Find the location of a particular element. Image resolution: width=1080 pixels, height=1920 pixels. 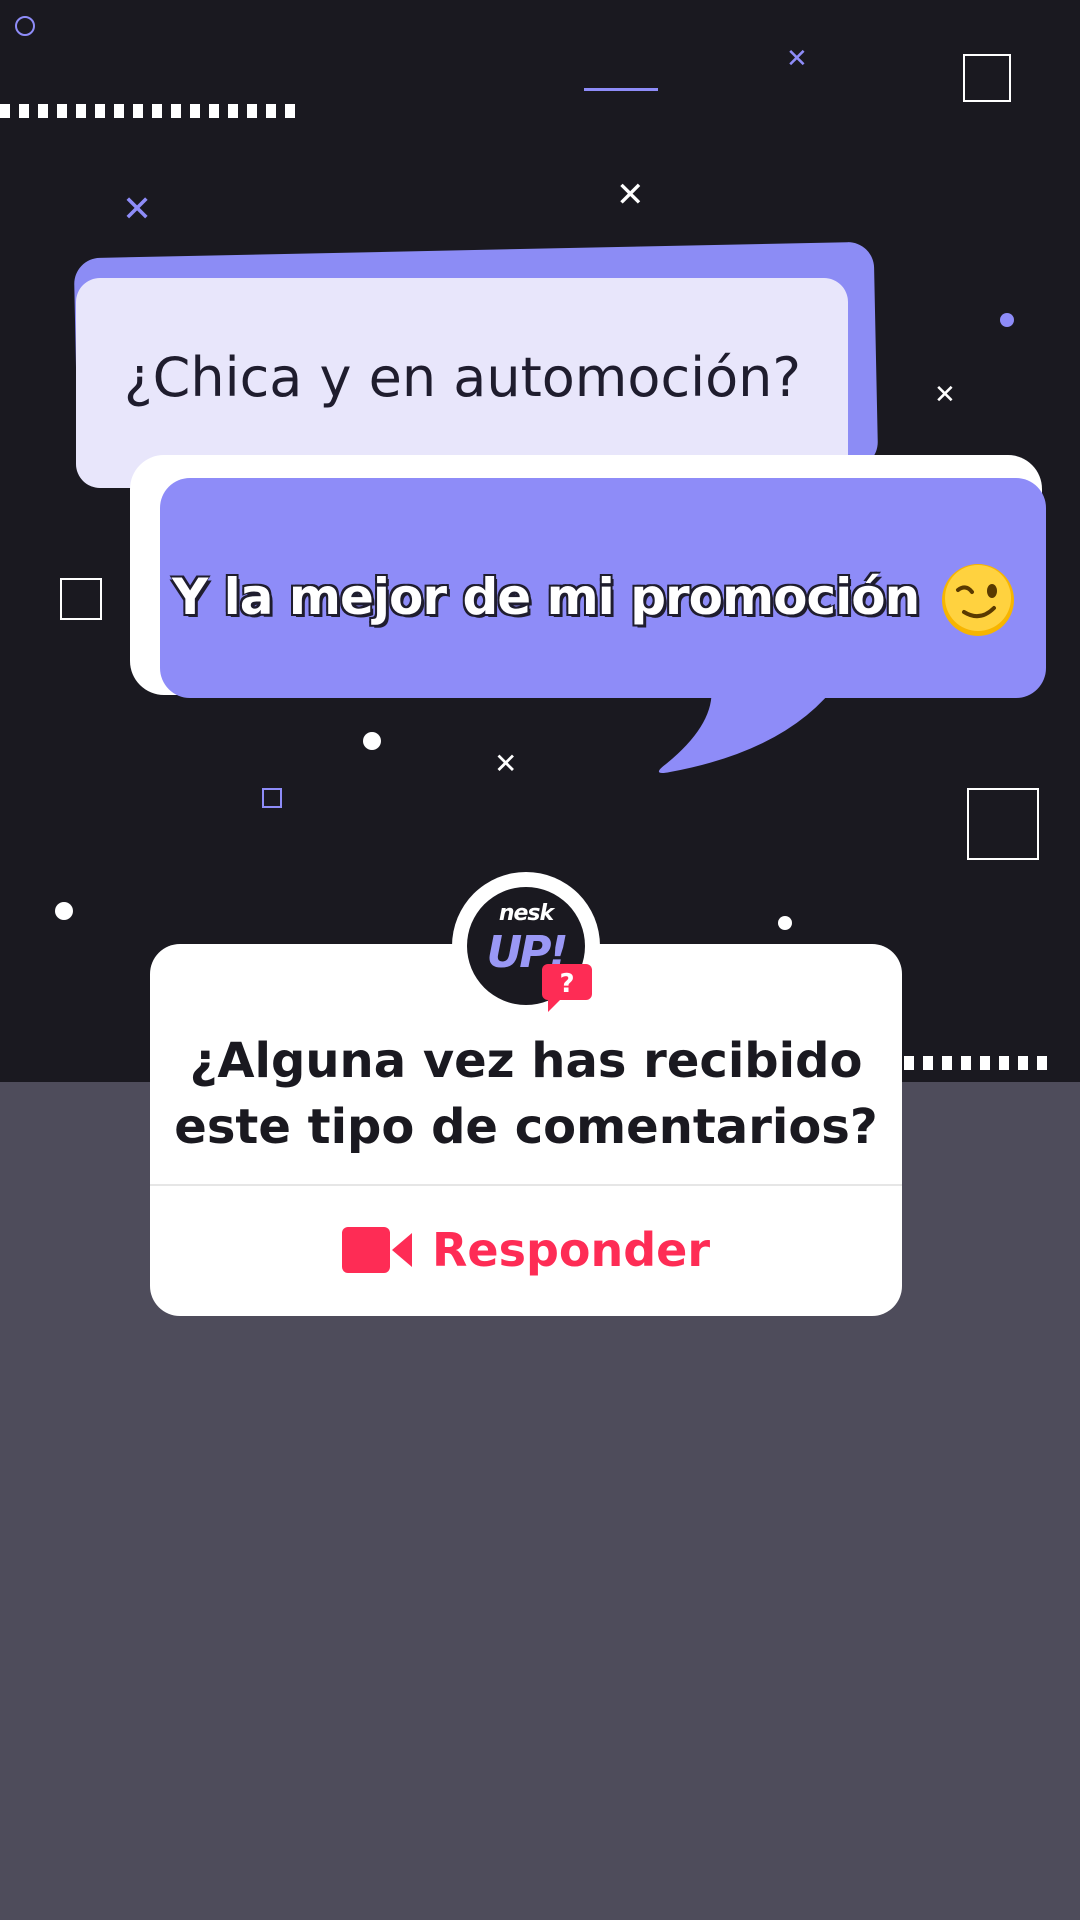

question-line-2: este tipo de comentarios? is located at coordinates (526, 1127).